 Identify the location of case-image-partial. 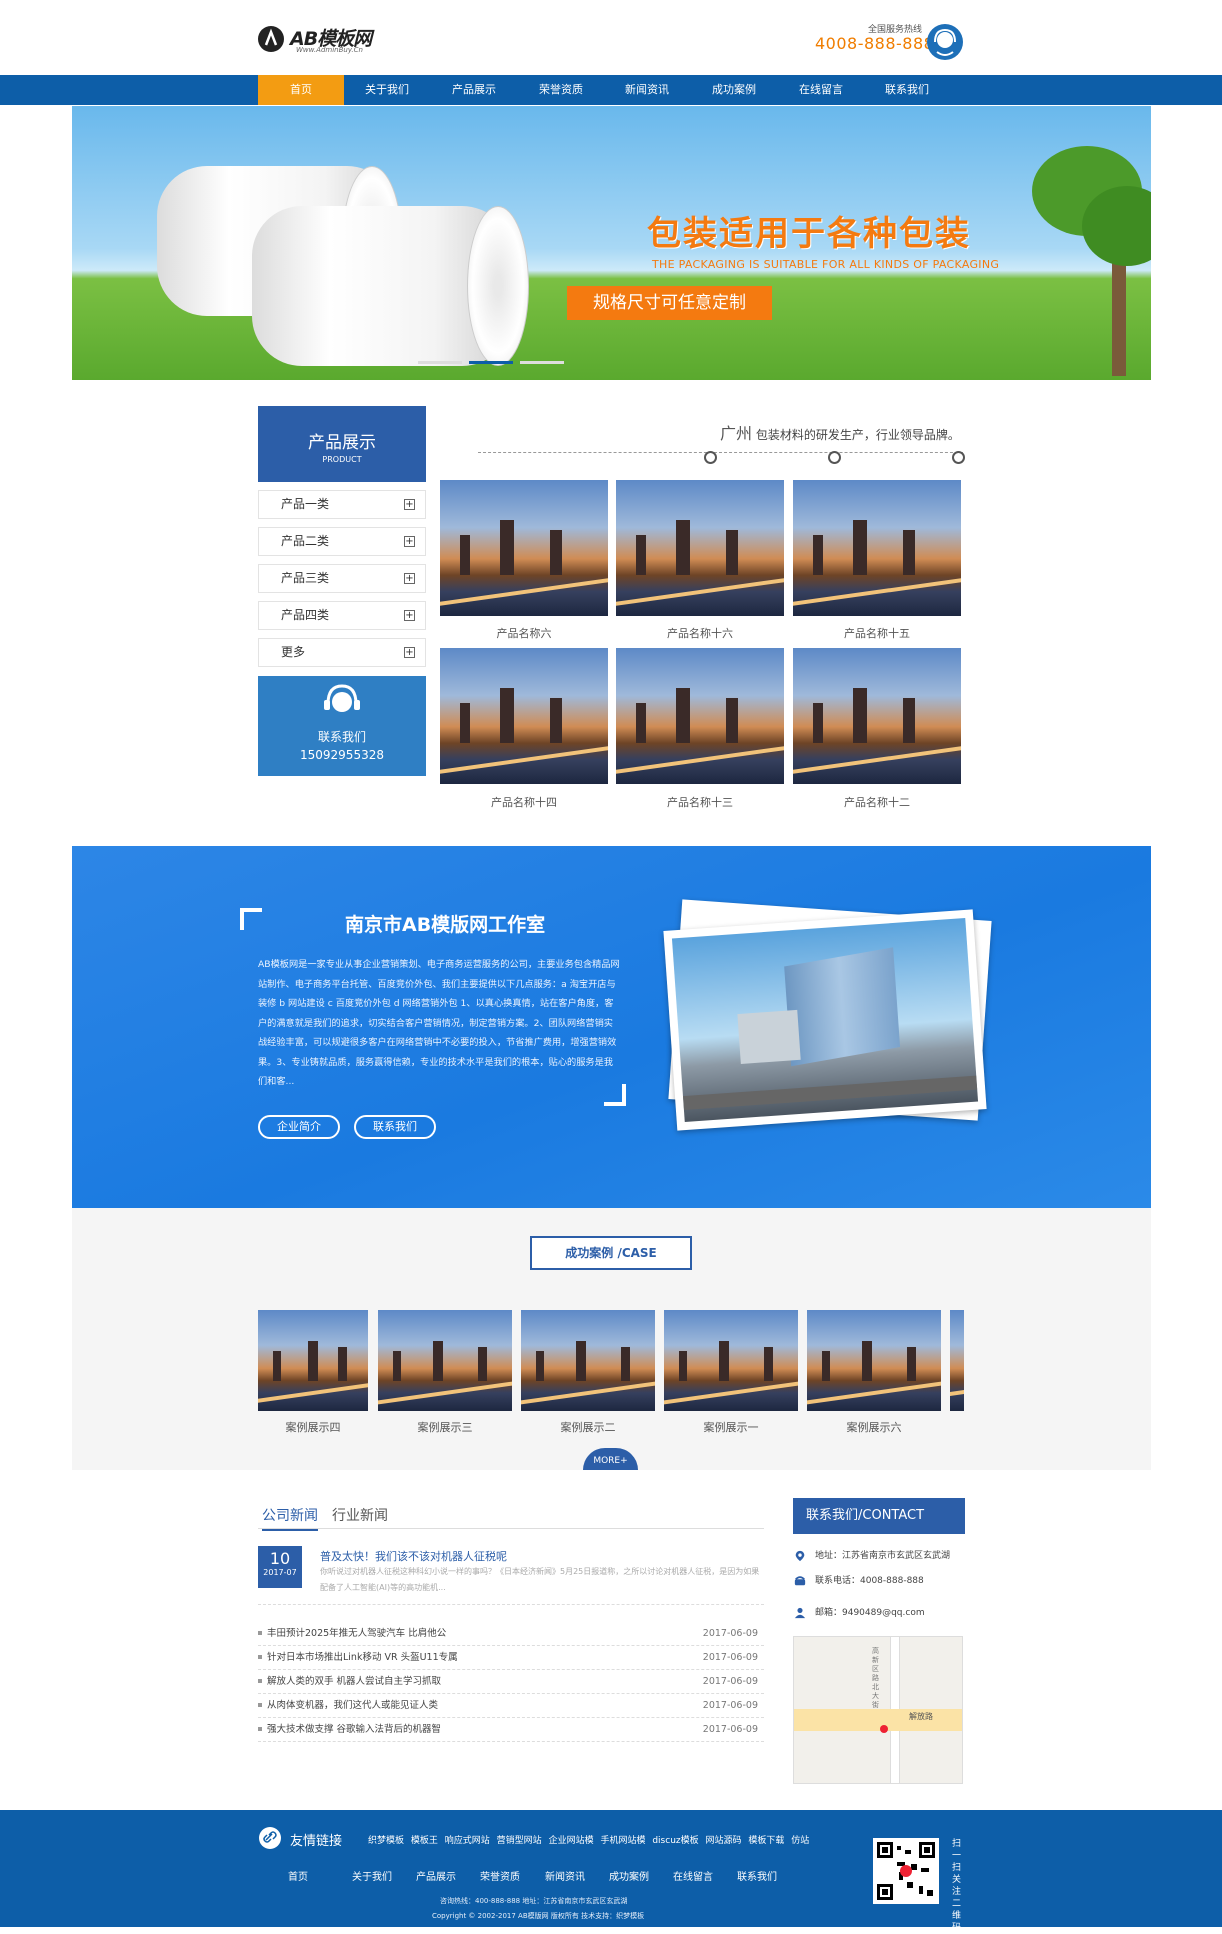
(957, 1360).